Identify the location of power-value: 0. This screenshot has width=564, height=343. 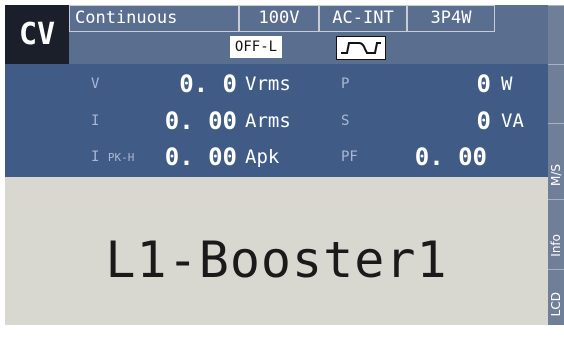
(483, 84).